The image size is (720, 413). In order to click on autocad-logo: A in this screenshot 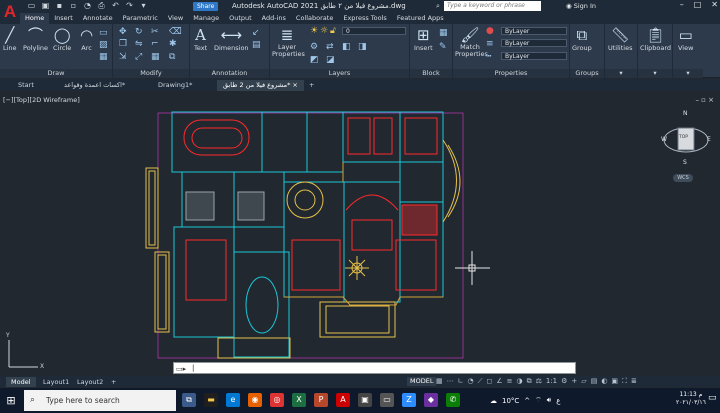, I will do `click(10, 12)`.